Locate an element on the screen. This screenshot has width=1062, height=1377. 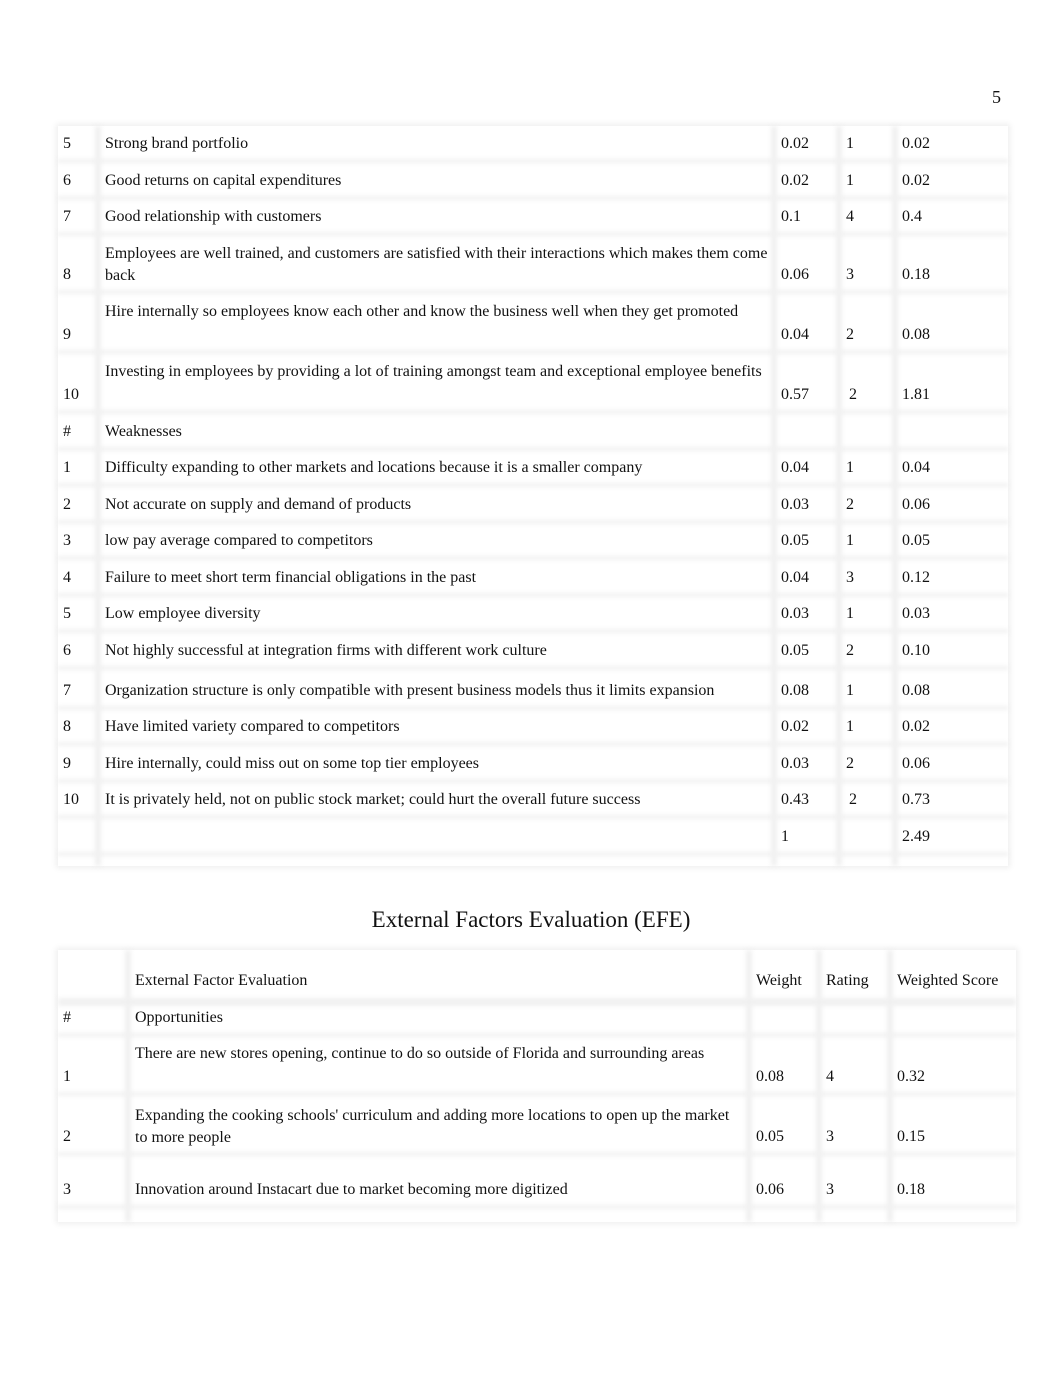
cell-weight: 0.08 is located at coordinates (770, 1076).